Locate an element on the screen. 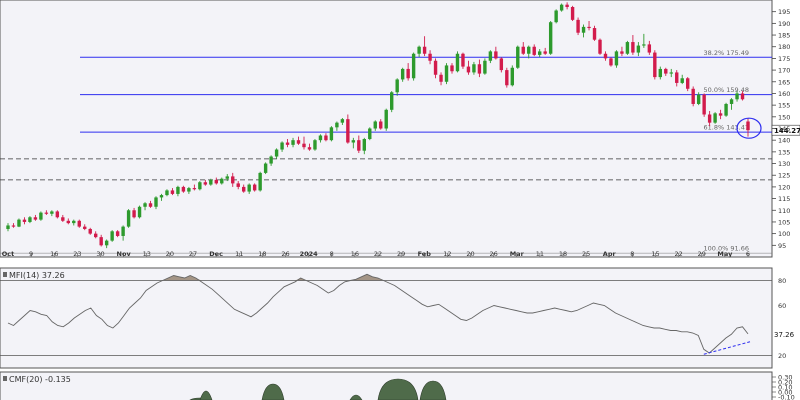 This screenshot has width=800, height=400. y-tick-label: 150 is located at coordinates (784, 117).